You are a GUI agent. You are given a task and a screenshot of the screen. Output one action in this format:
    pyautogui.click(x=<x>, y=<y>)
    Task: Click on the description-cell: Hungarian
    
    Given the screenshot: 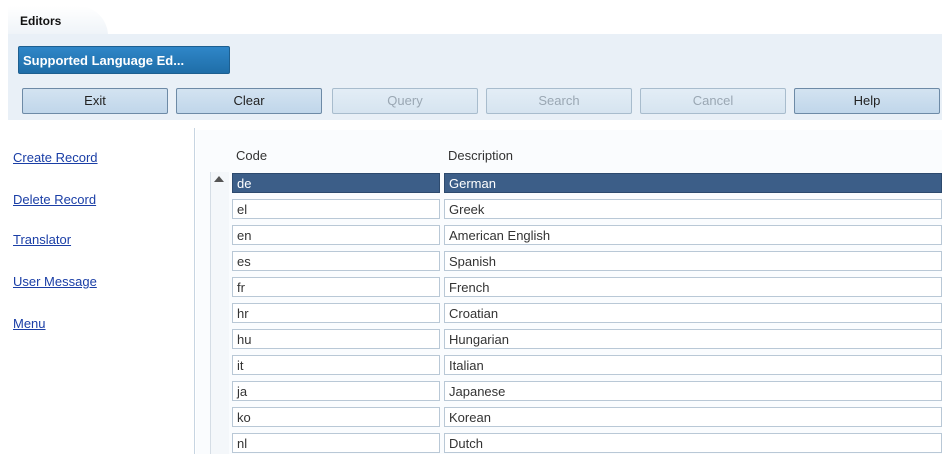 What is the action you would take?
    pyautogui.click(x=693, y=339)
    